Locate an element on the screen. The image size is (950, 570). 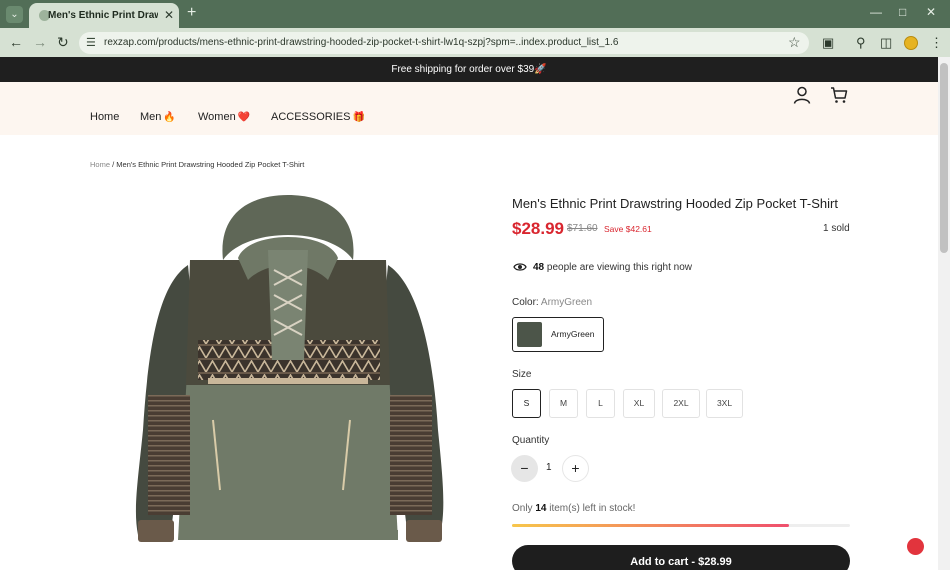
announcement-bar: Free shipping for order over $39🚀 is located at coordinates (469, 69).